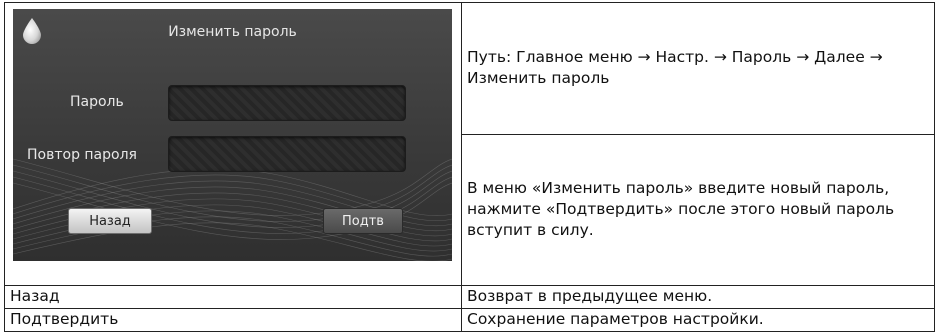 The image size is (939, 335). I want to click on screen-title: Изменить пароль, so click(232, 32).